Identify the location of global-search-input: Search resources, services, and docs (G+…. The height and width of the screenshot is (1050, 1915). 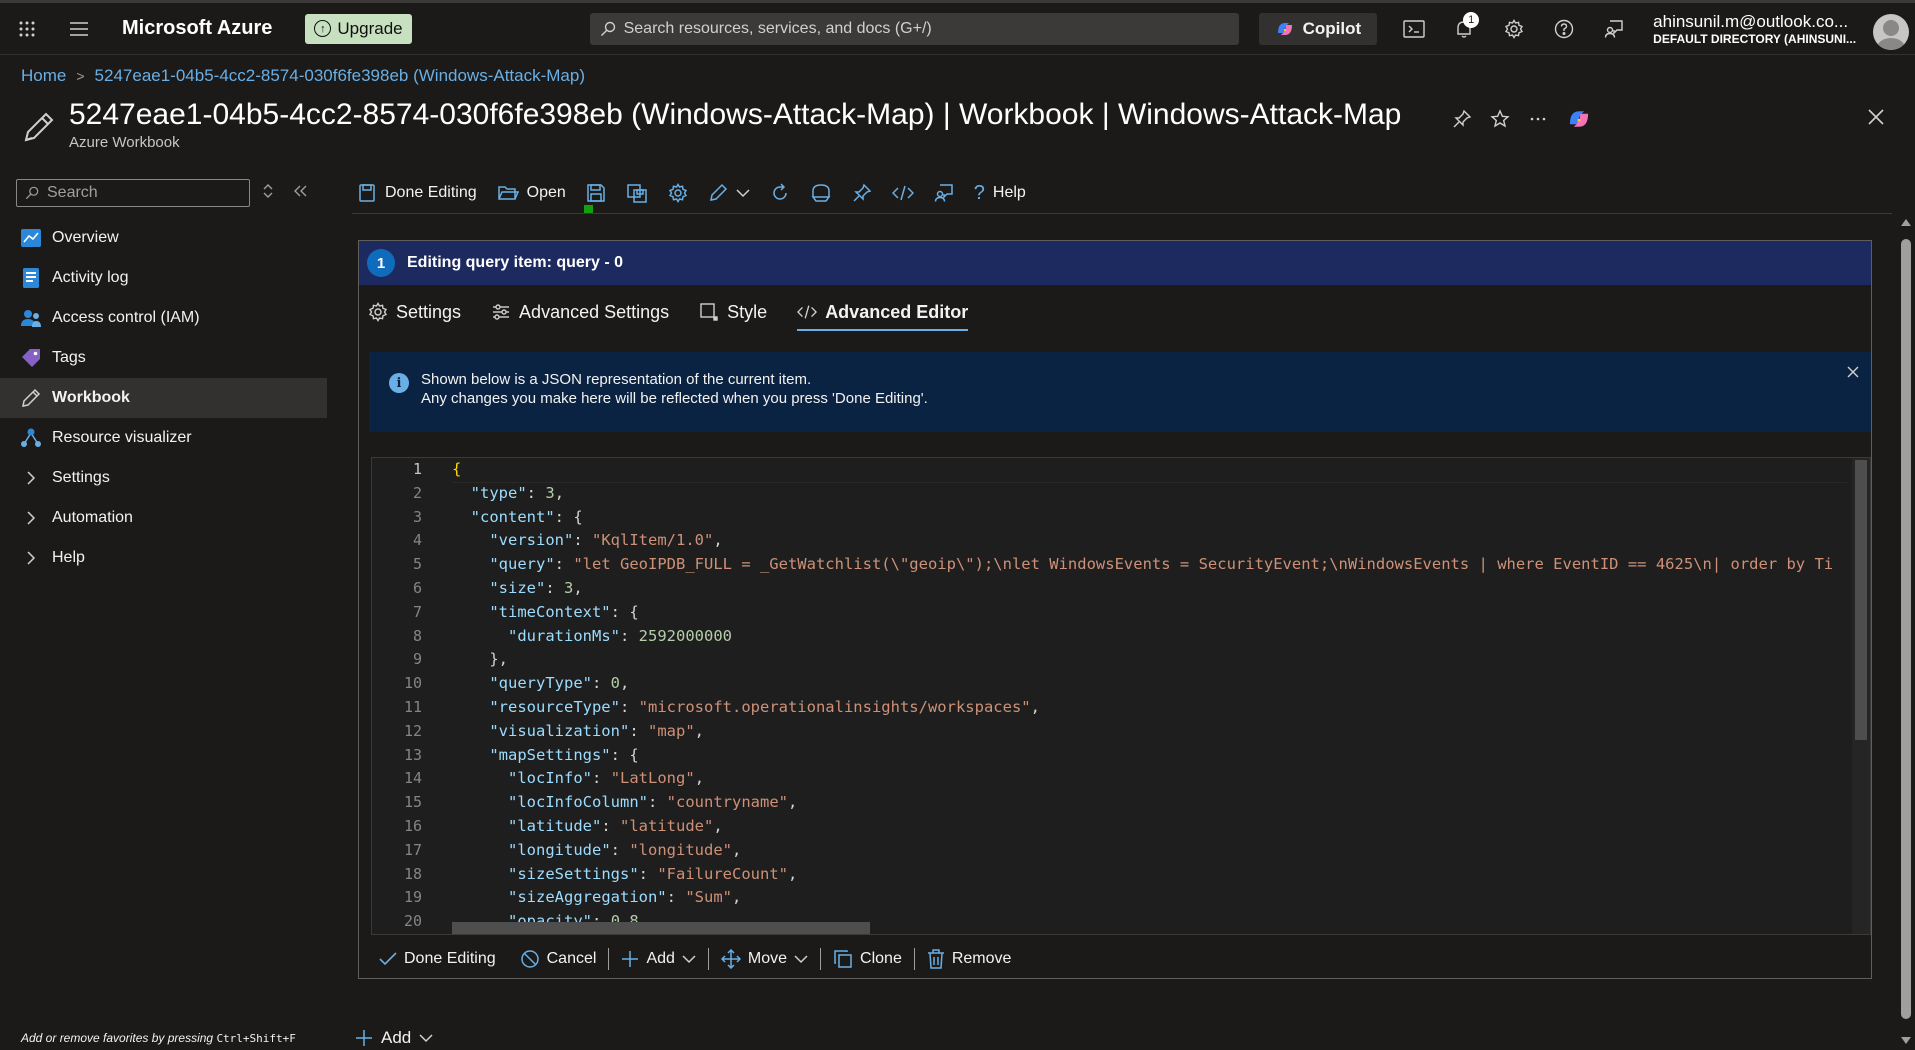
(914, 28).